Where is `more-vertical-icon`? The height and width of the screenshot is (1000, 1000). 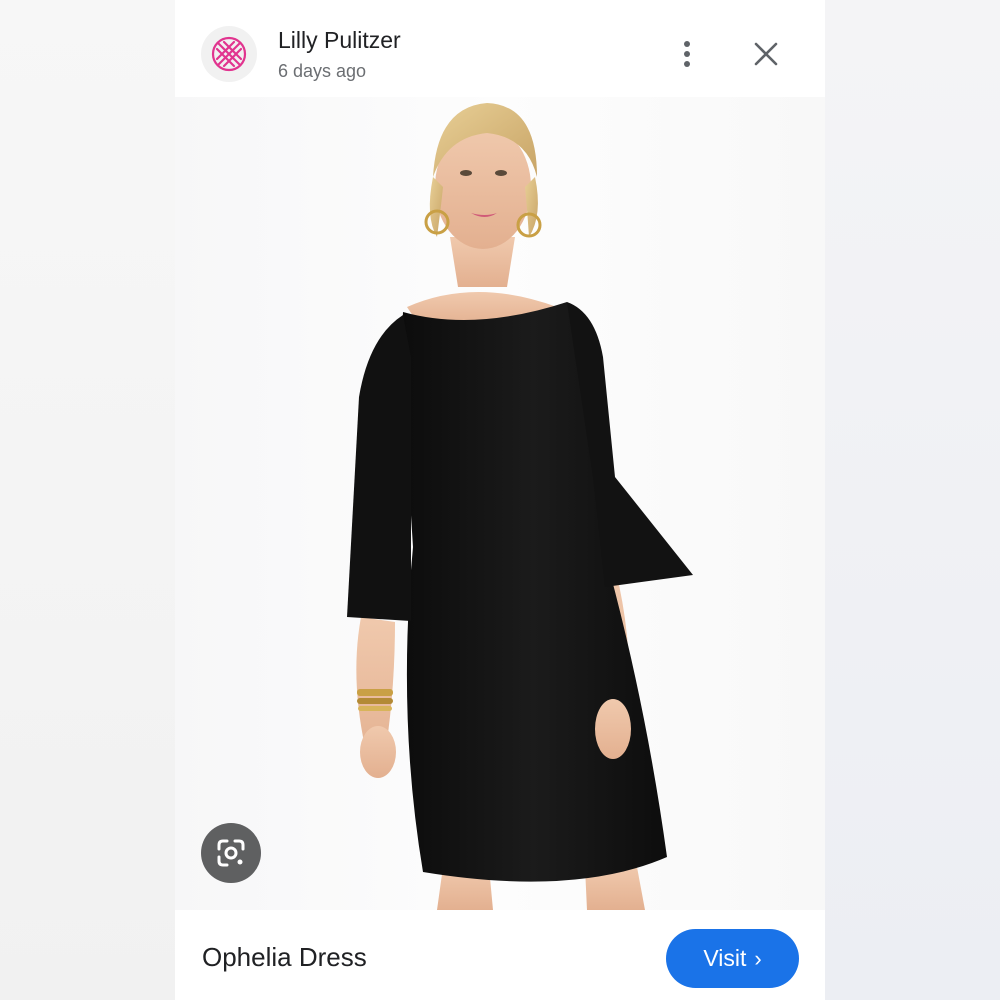 more-vertical-icon is located at coordinates (687, 54).